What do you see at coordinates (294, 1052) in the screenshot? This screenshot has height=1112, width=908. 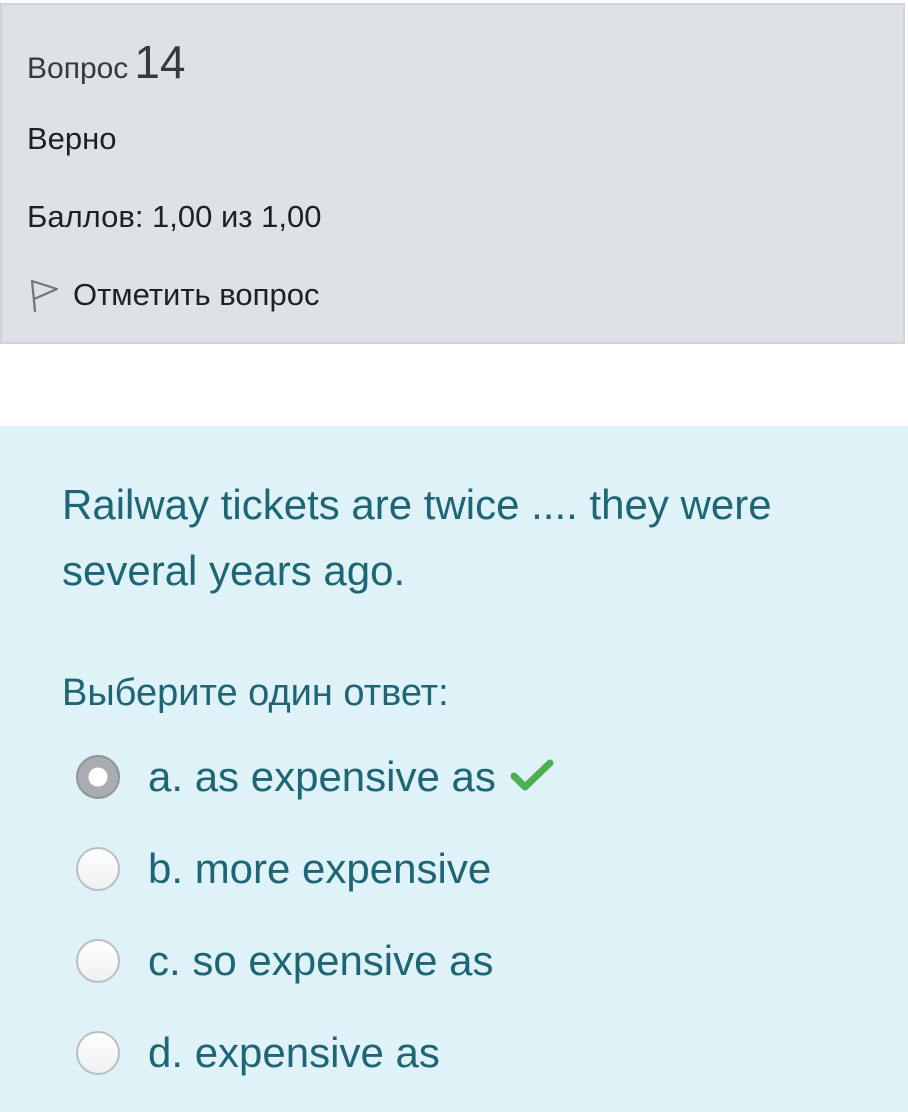 I see `answer-label-d: d. expensive as` at bounding box center [294, 1052].